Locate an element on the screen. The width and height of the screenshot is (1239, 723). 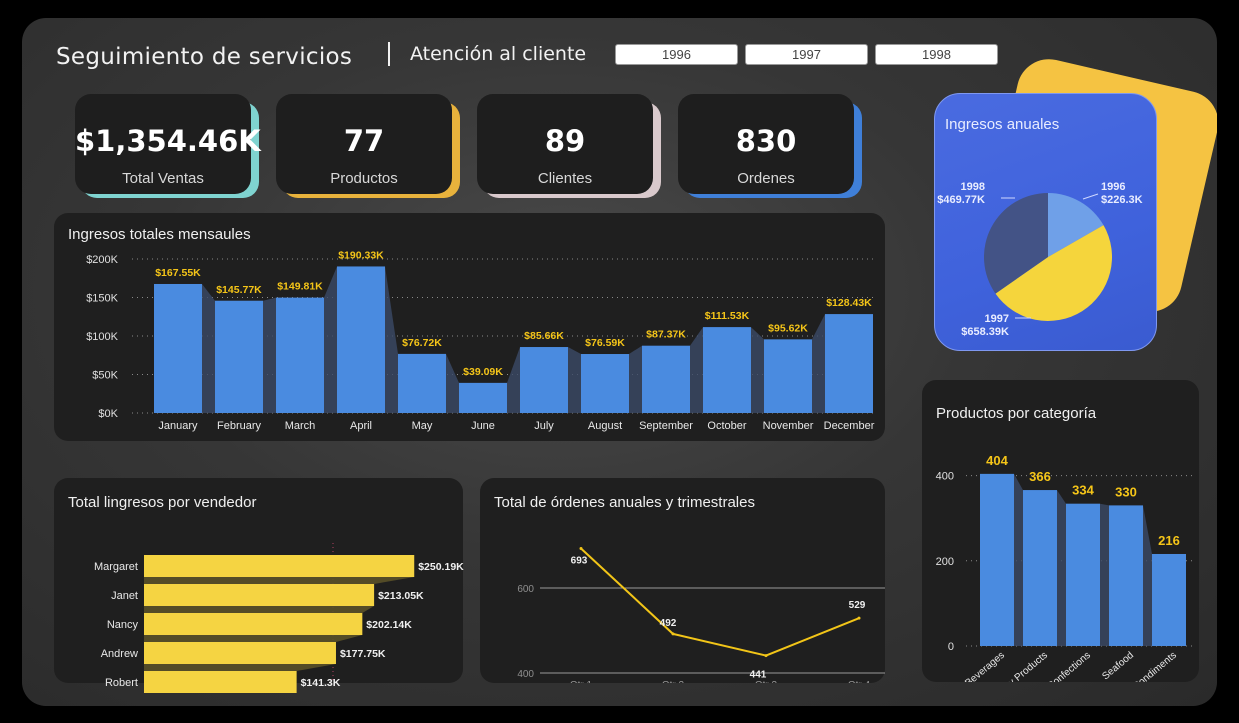
data-label: $141.3K is located at coordinates (321, 683).